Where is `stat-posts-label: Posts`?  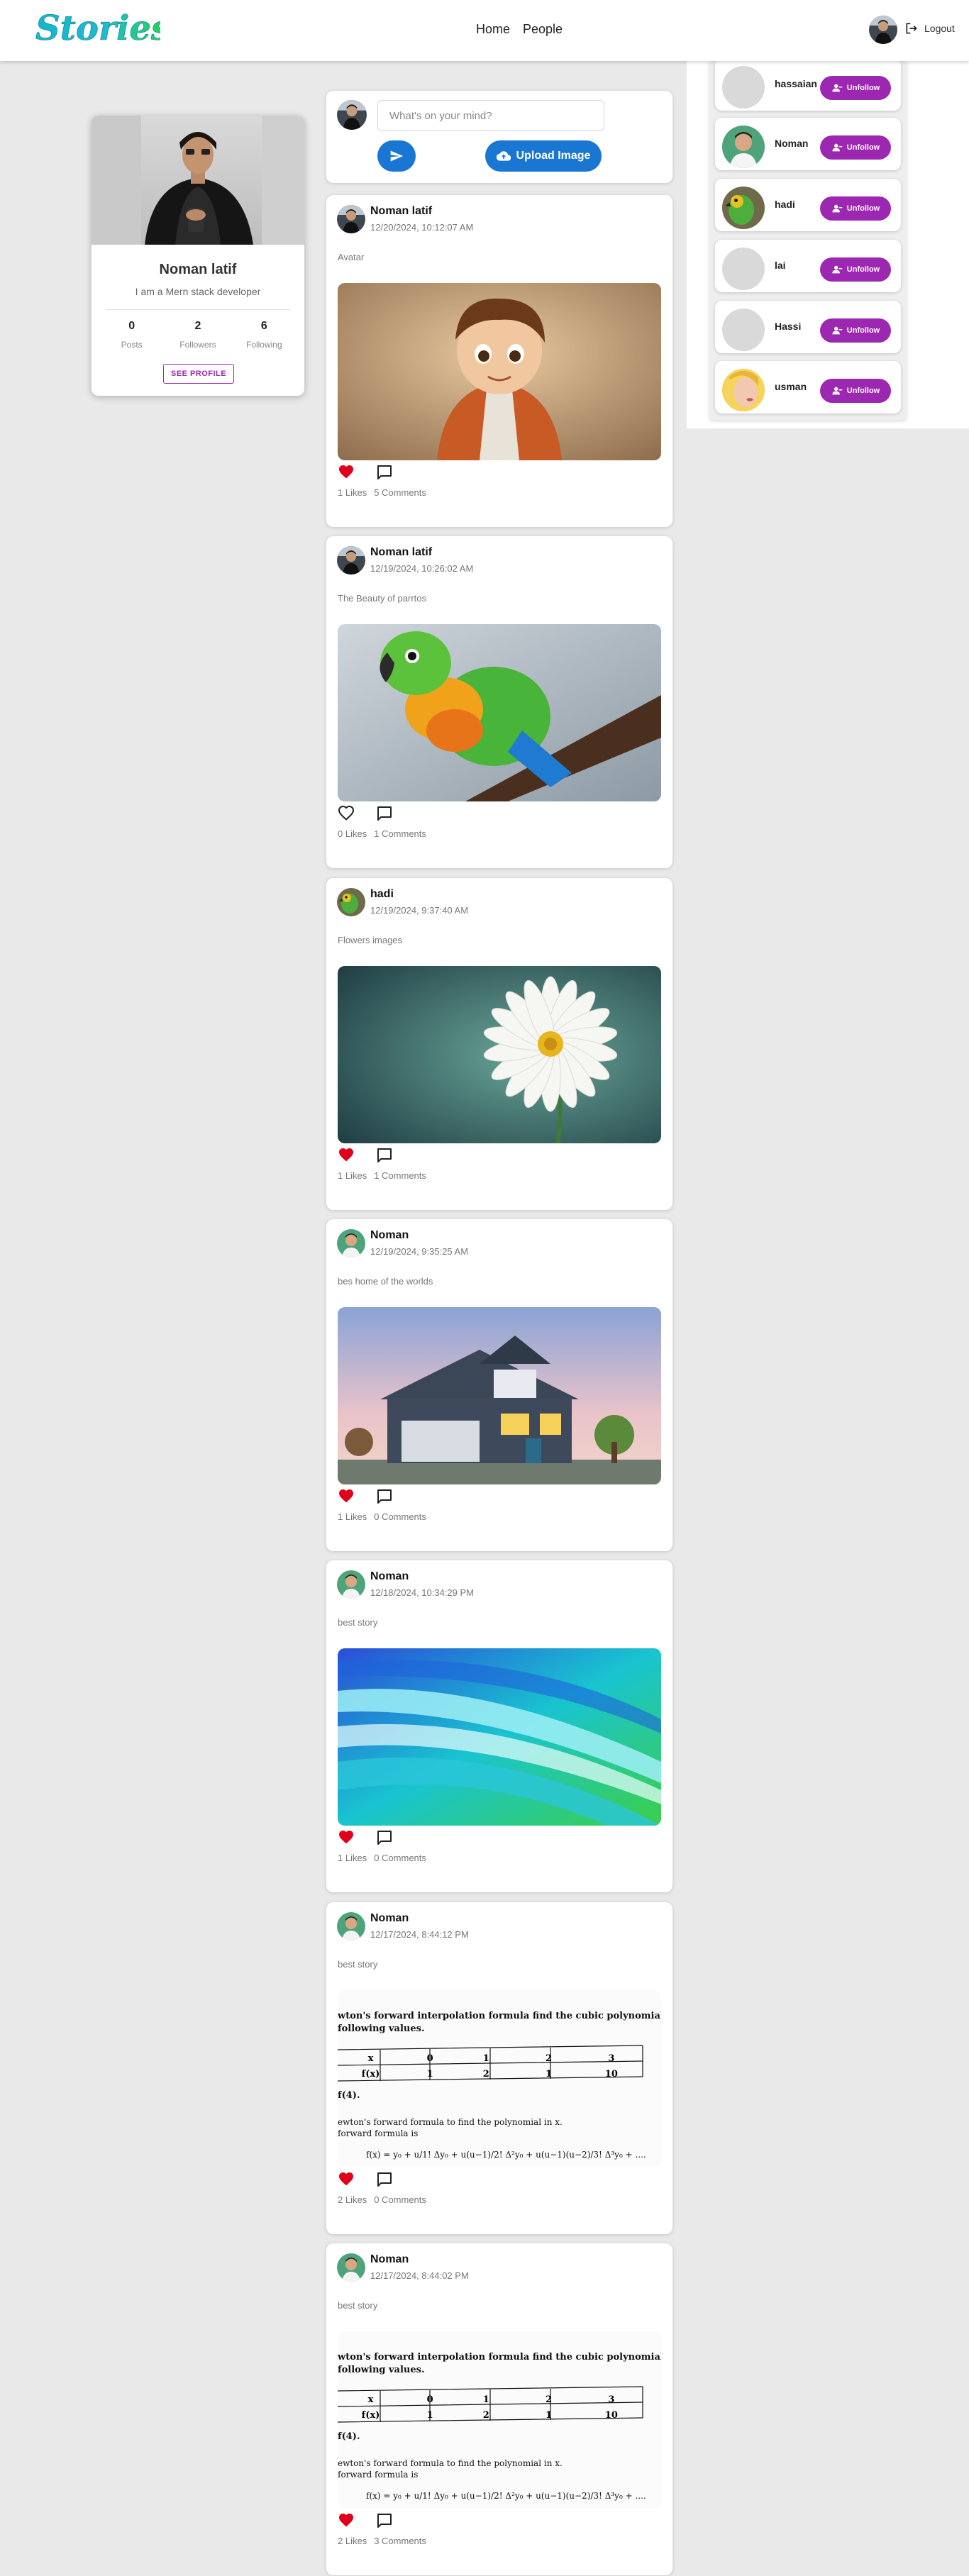 stat-posts-label: Posts is located at coordinates (132, 345).